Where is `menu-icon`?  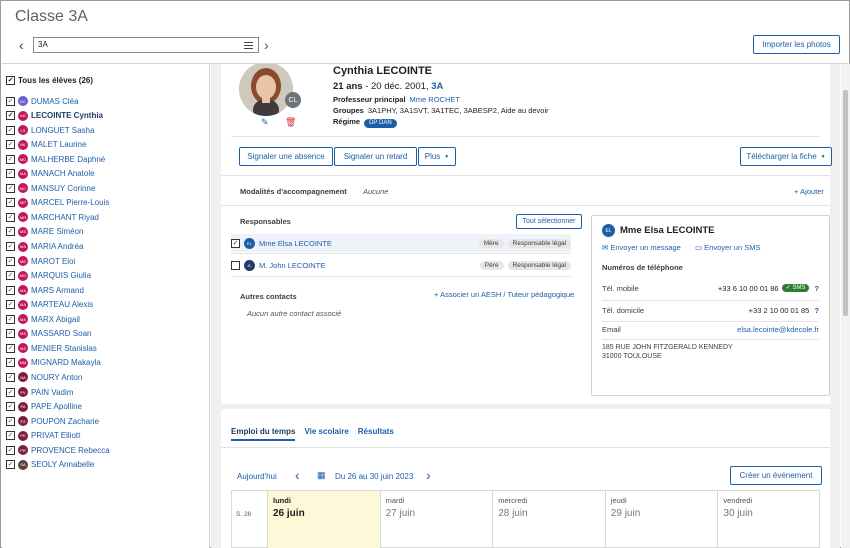
menu-icon is located at coordinates (248, 46).